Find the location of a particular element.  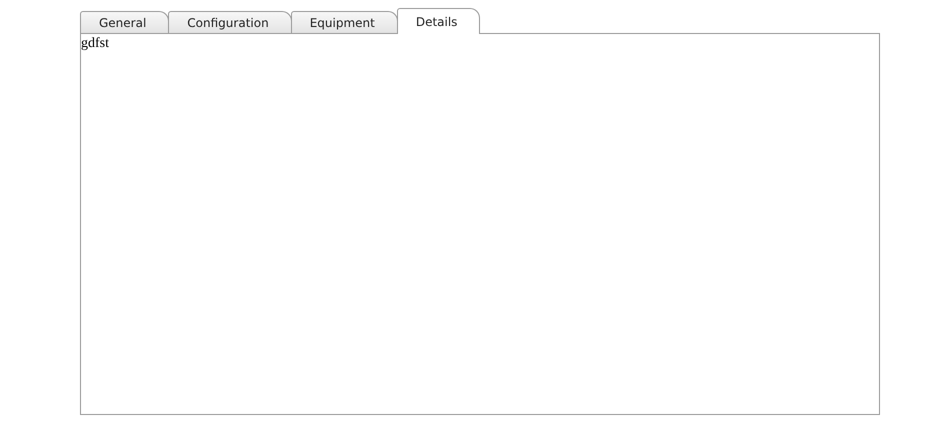

tab: Configuration is located at coordinates (230, 22).